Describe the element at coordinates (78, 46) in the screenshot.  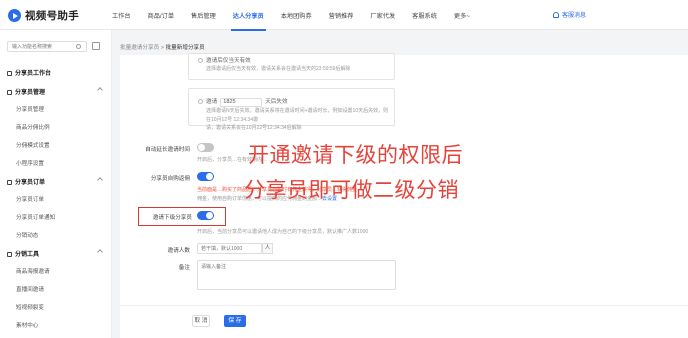
I see `search-icon` at that location.